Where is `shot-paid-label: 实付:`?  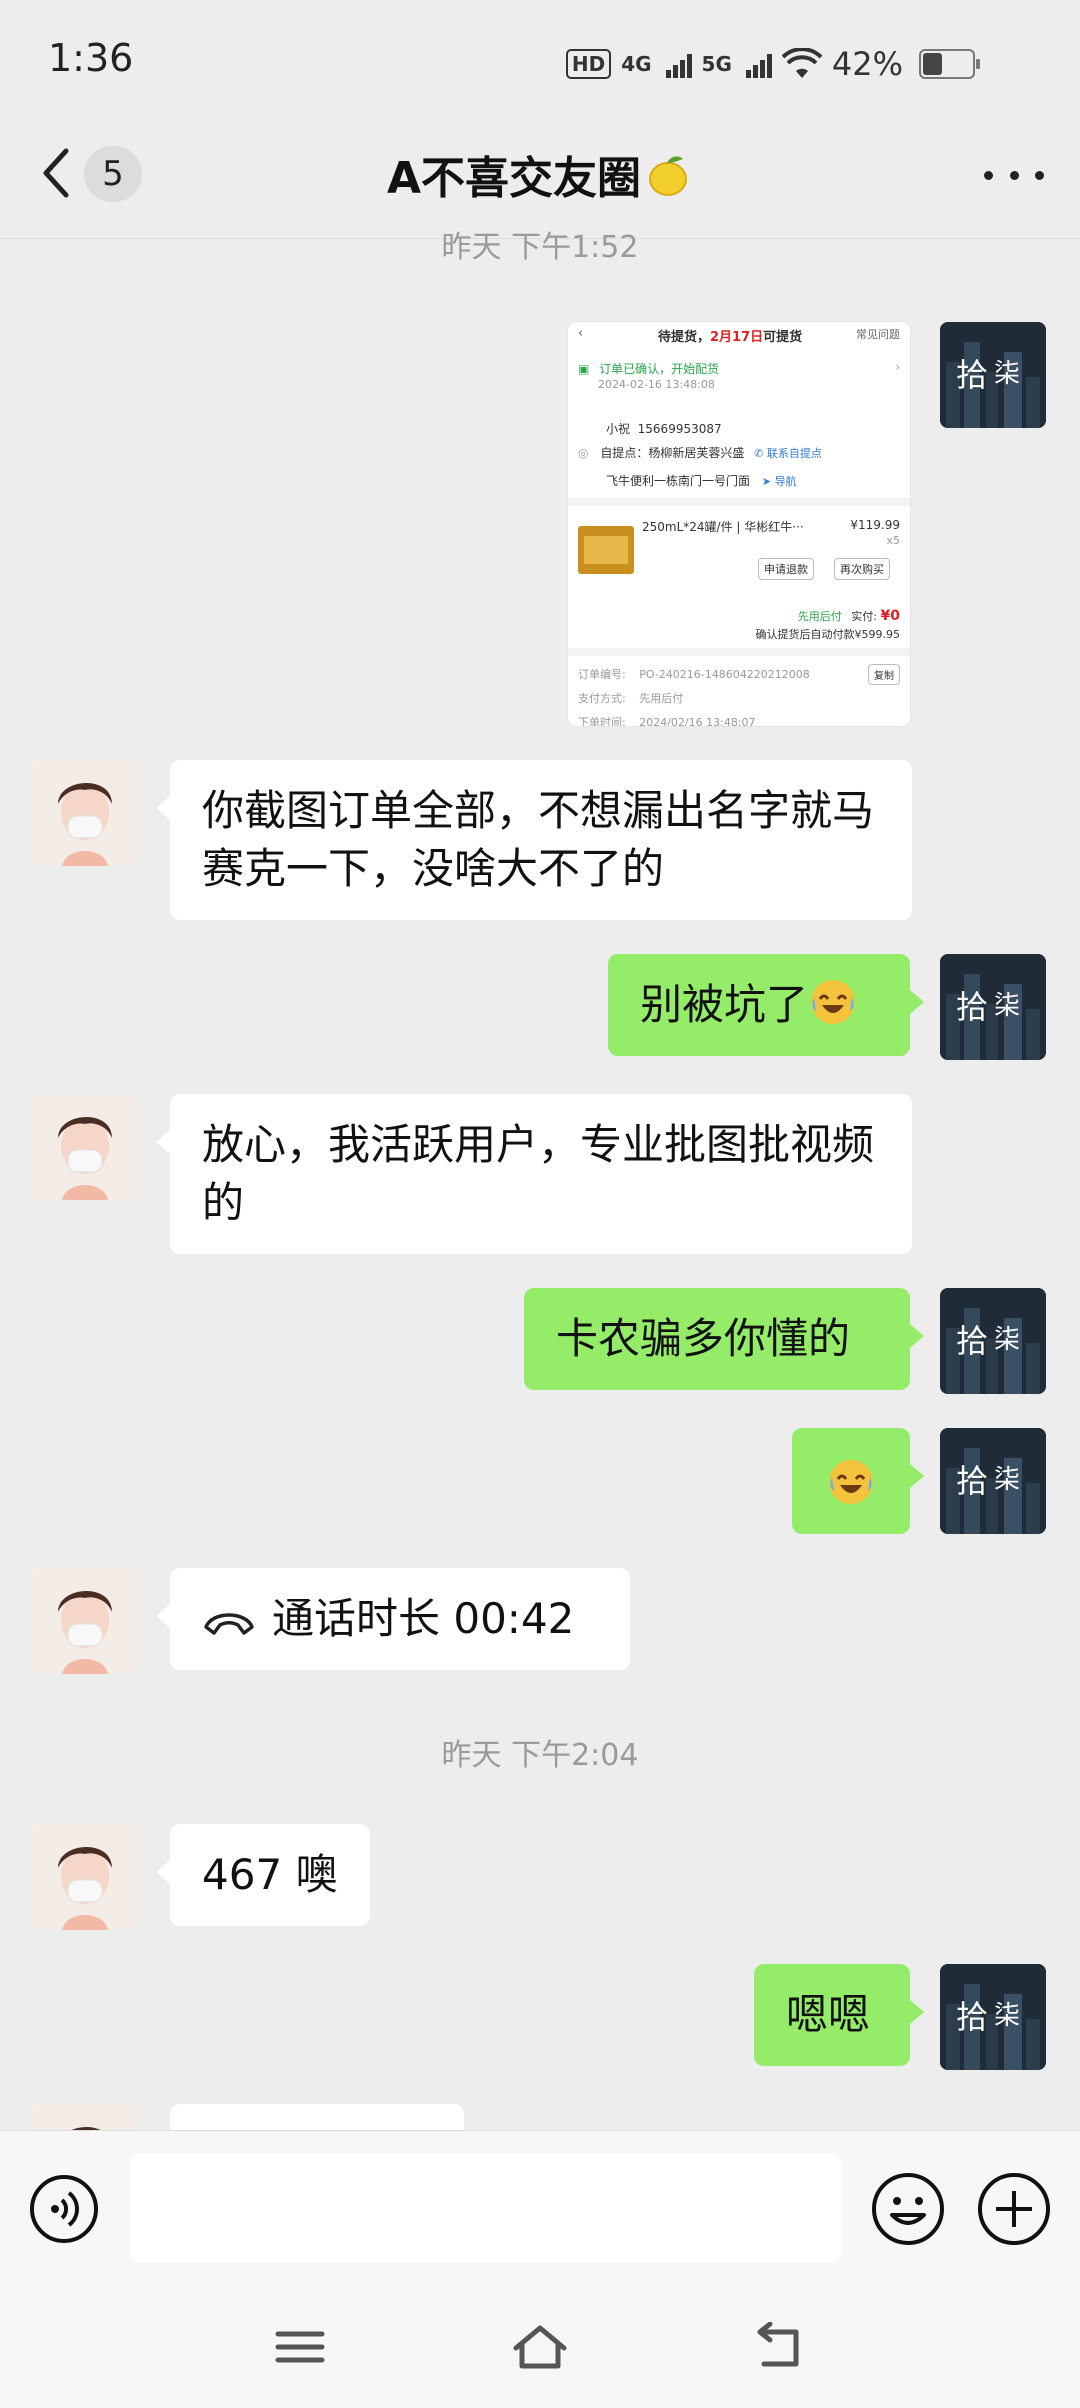
shot-paid-label: 实付: is located at coordinates (864, 616).